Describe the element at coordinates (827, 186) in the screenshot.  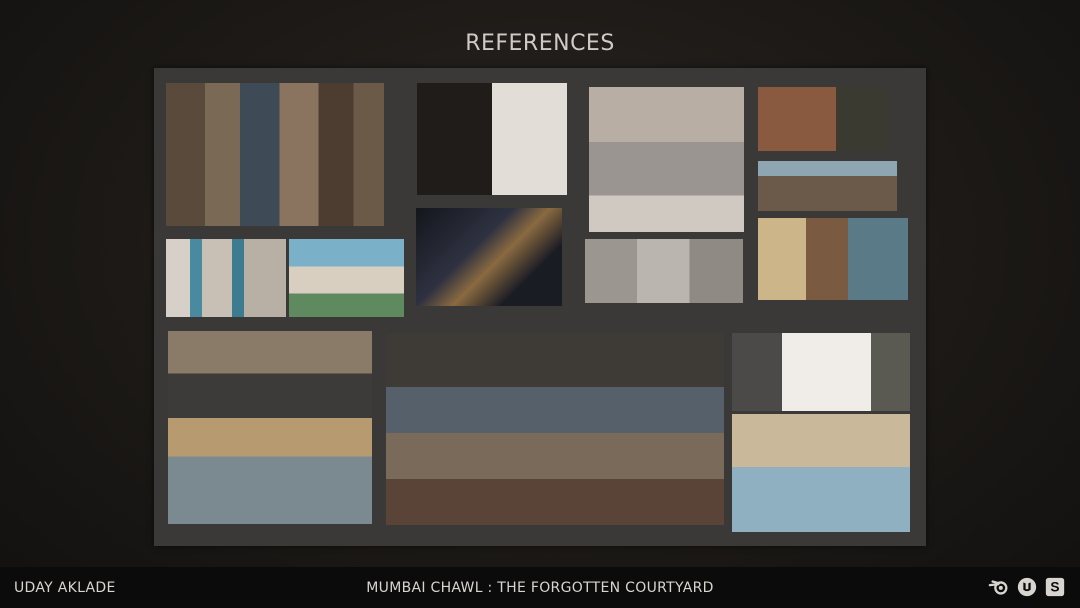
I see `reference-image-chawl-exterior` at that location.